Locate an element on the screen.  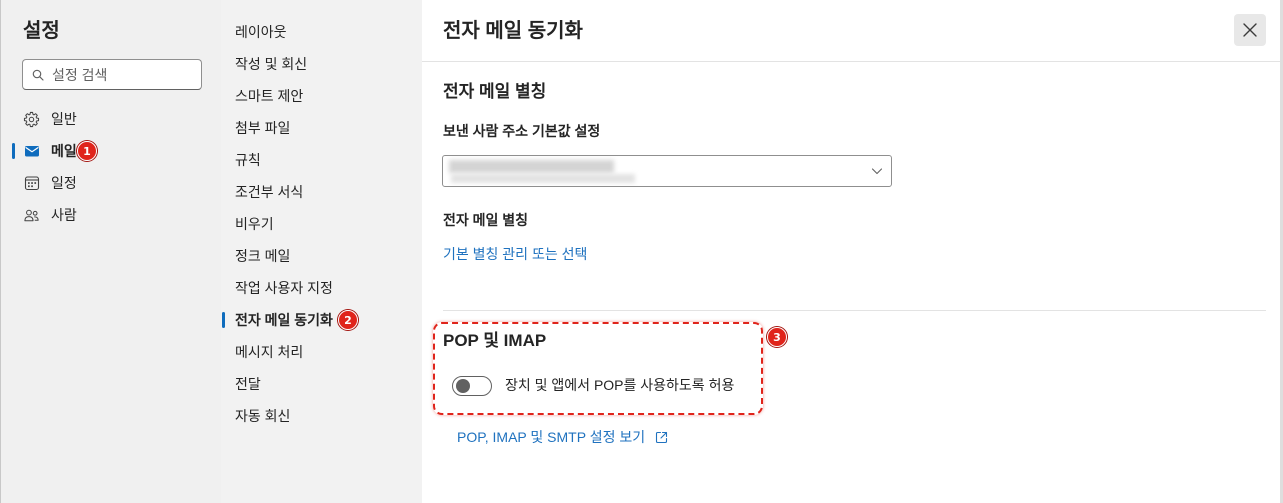
subnav-item-attachments: 첨부 파일 is located at coordinates (321, 128).